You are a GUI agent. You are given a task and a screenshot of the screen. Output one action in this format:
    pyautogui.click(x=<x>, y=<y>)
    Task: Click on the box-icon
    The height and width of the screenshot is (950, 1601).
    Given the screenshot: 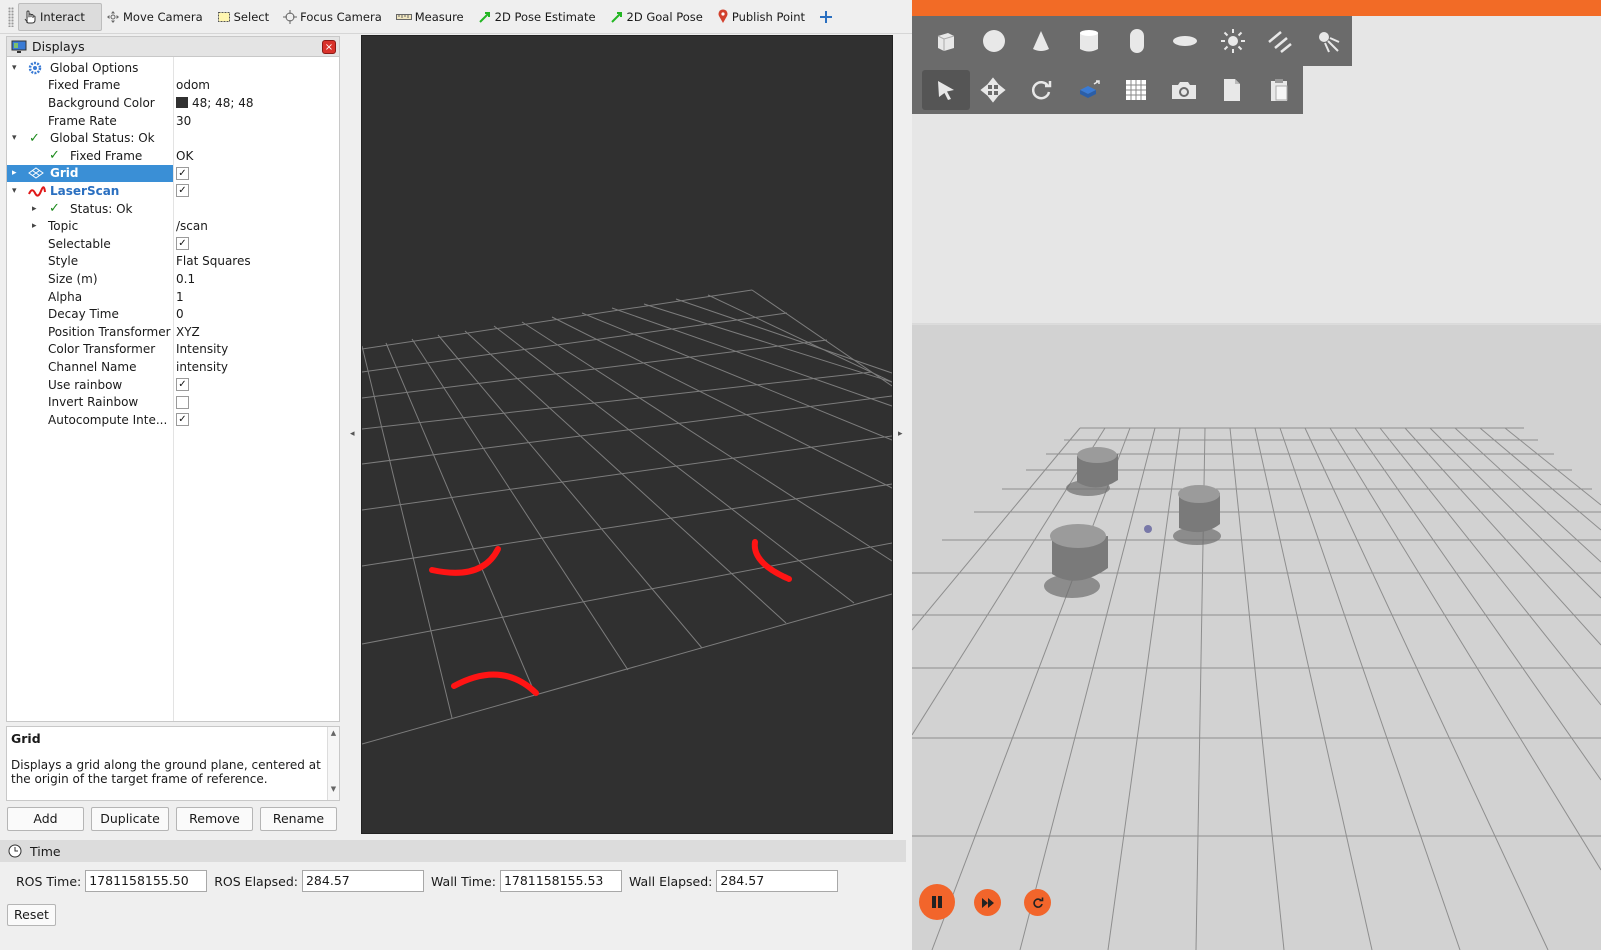 What is the action you would take?
    pyautogui.click(x=946, y=41)
    